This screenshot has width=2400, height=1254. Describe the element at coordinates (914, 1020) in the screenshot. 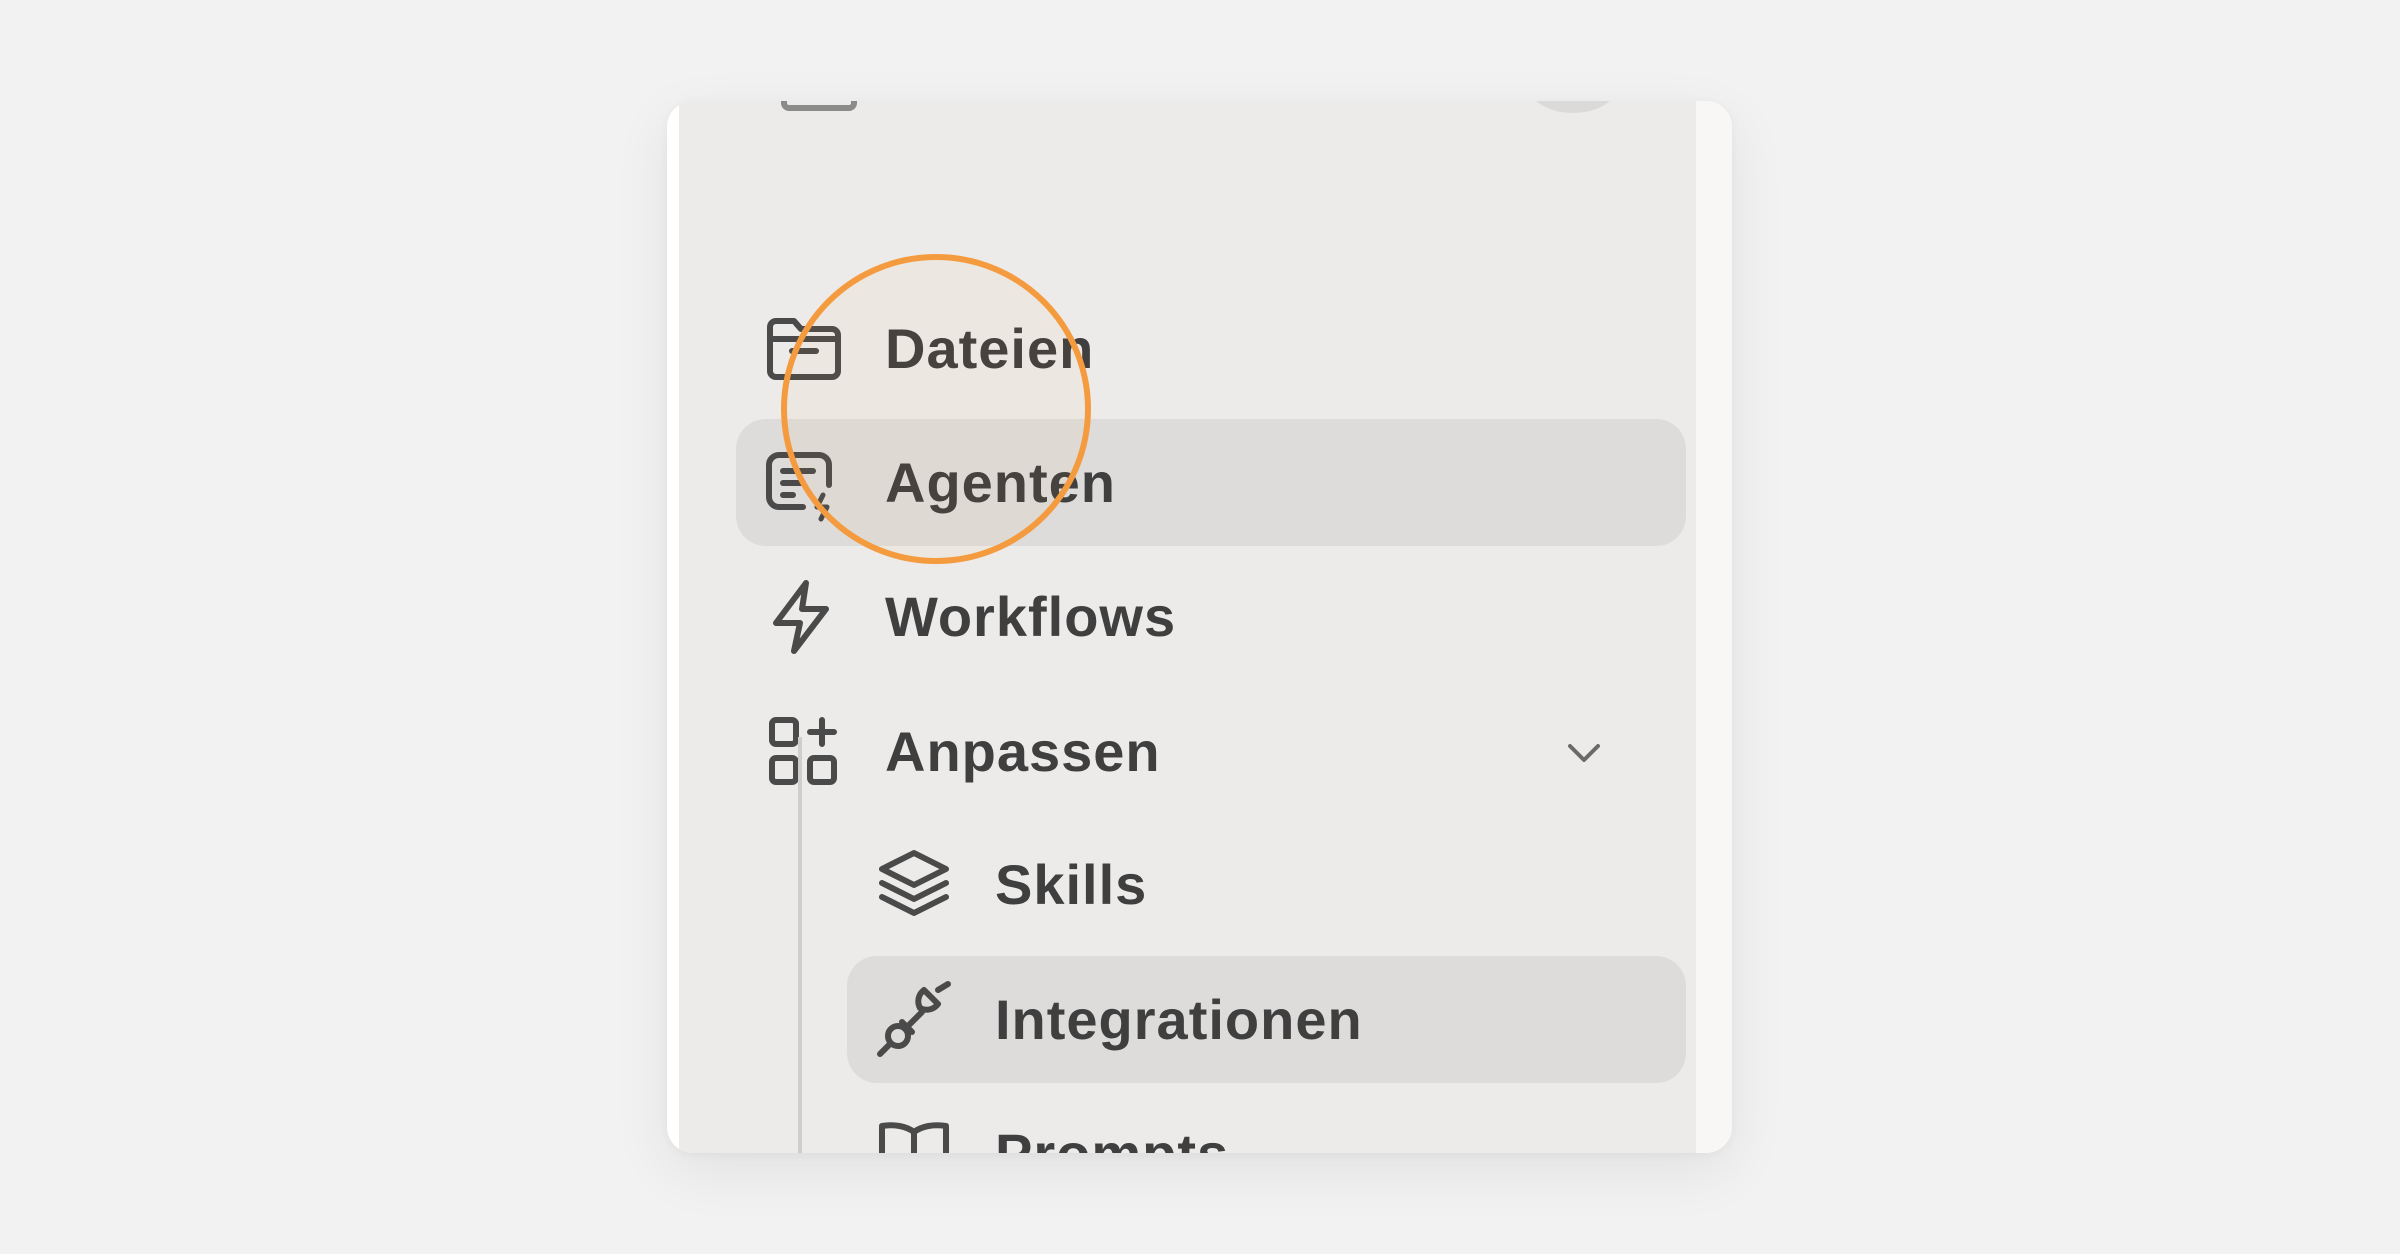

I see `plug-icon` at that location.